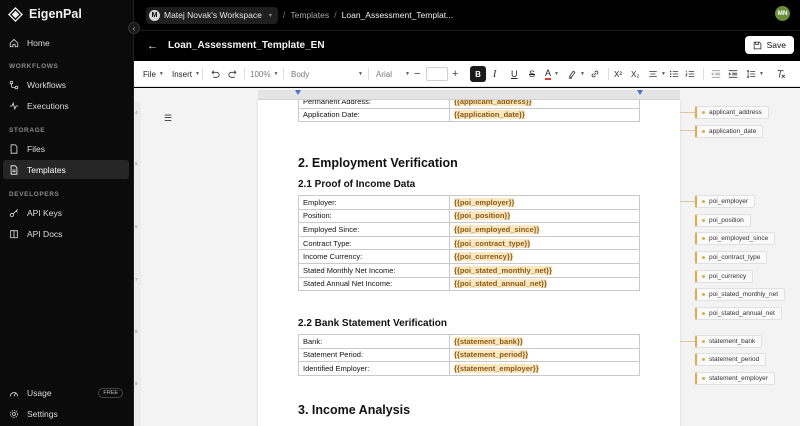 This screenshot has height=426, width=800. What do you see at coordinates (733, 74) in the screenshot?
I see `indent-button` at bounding box center [733, 74].